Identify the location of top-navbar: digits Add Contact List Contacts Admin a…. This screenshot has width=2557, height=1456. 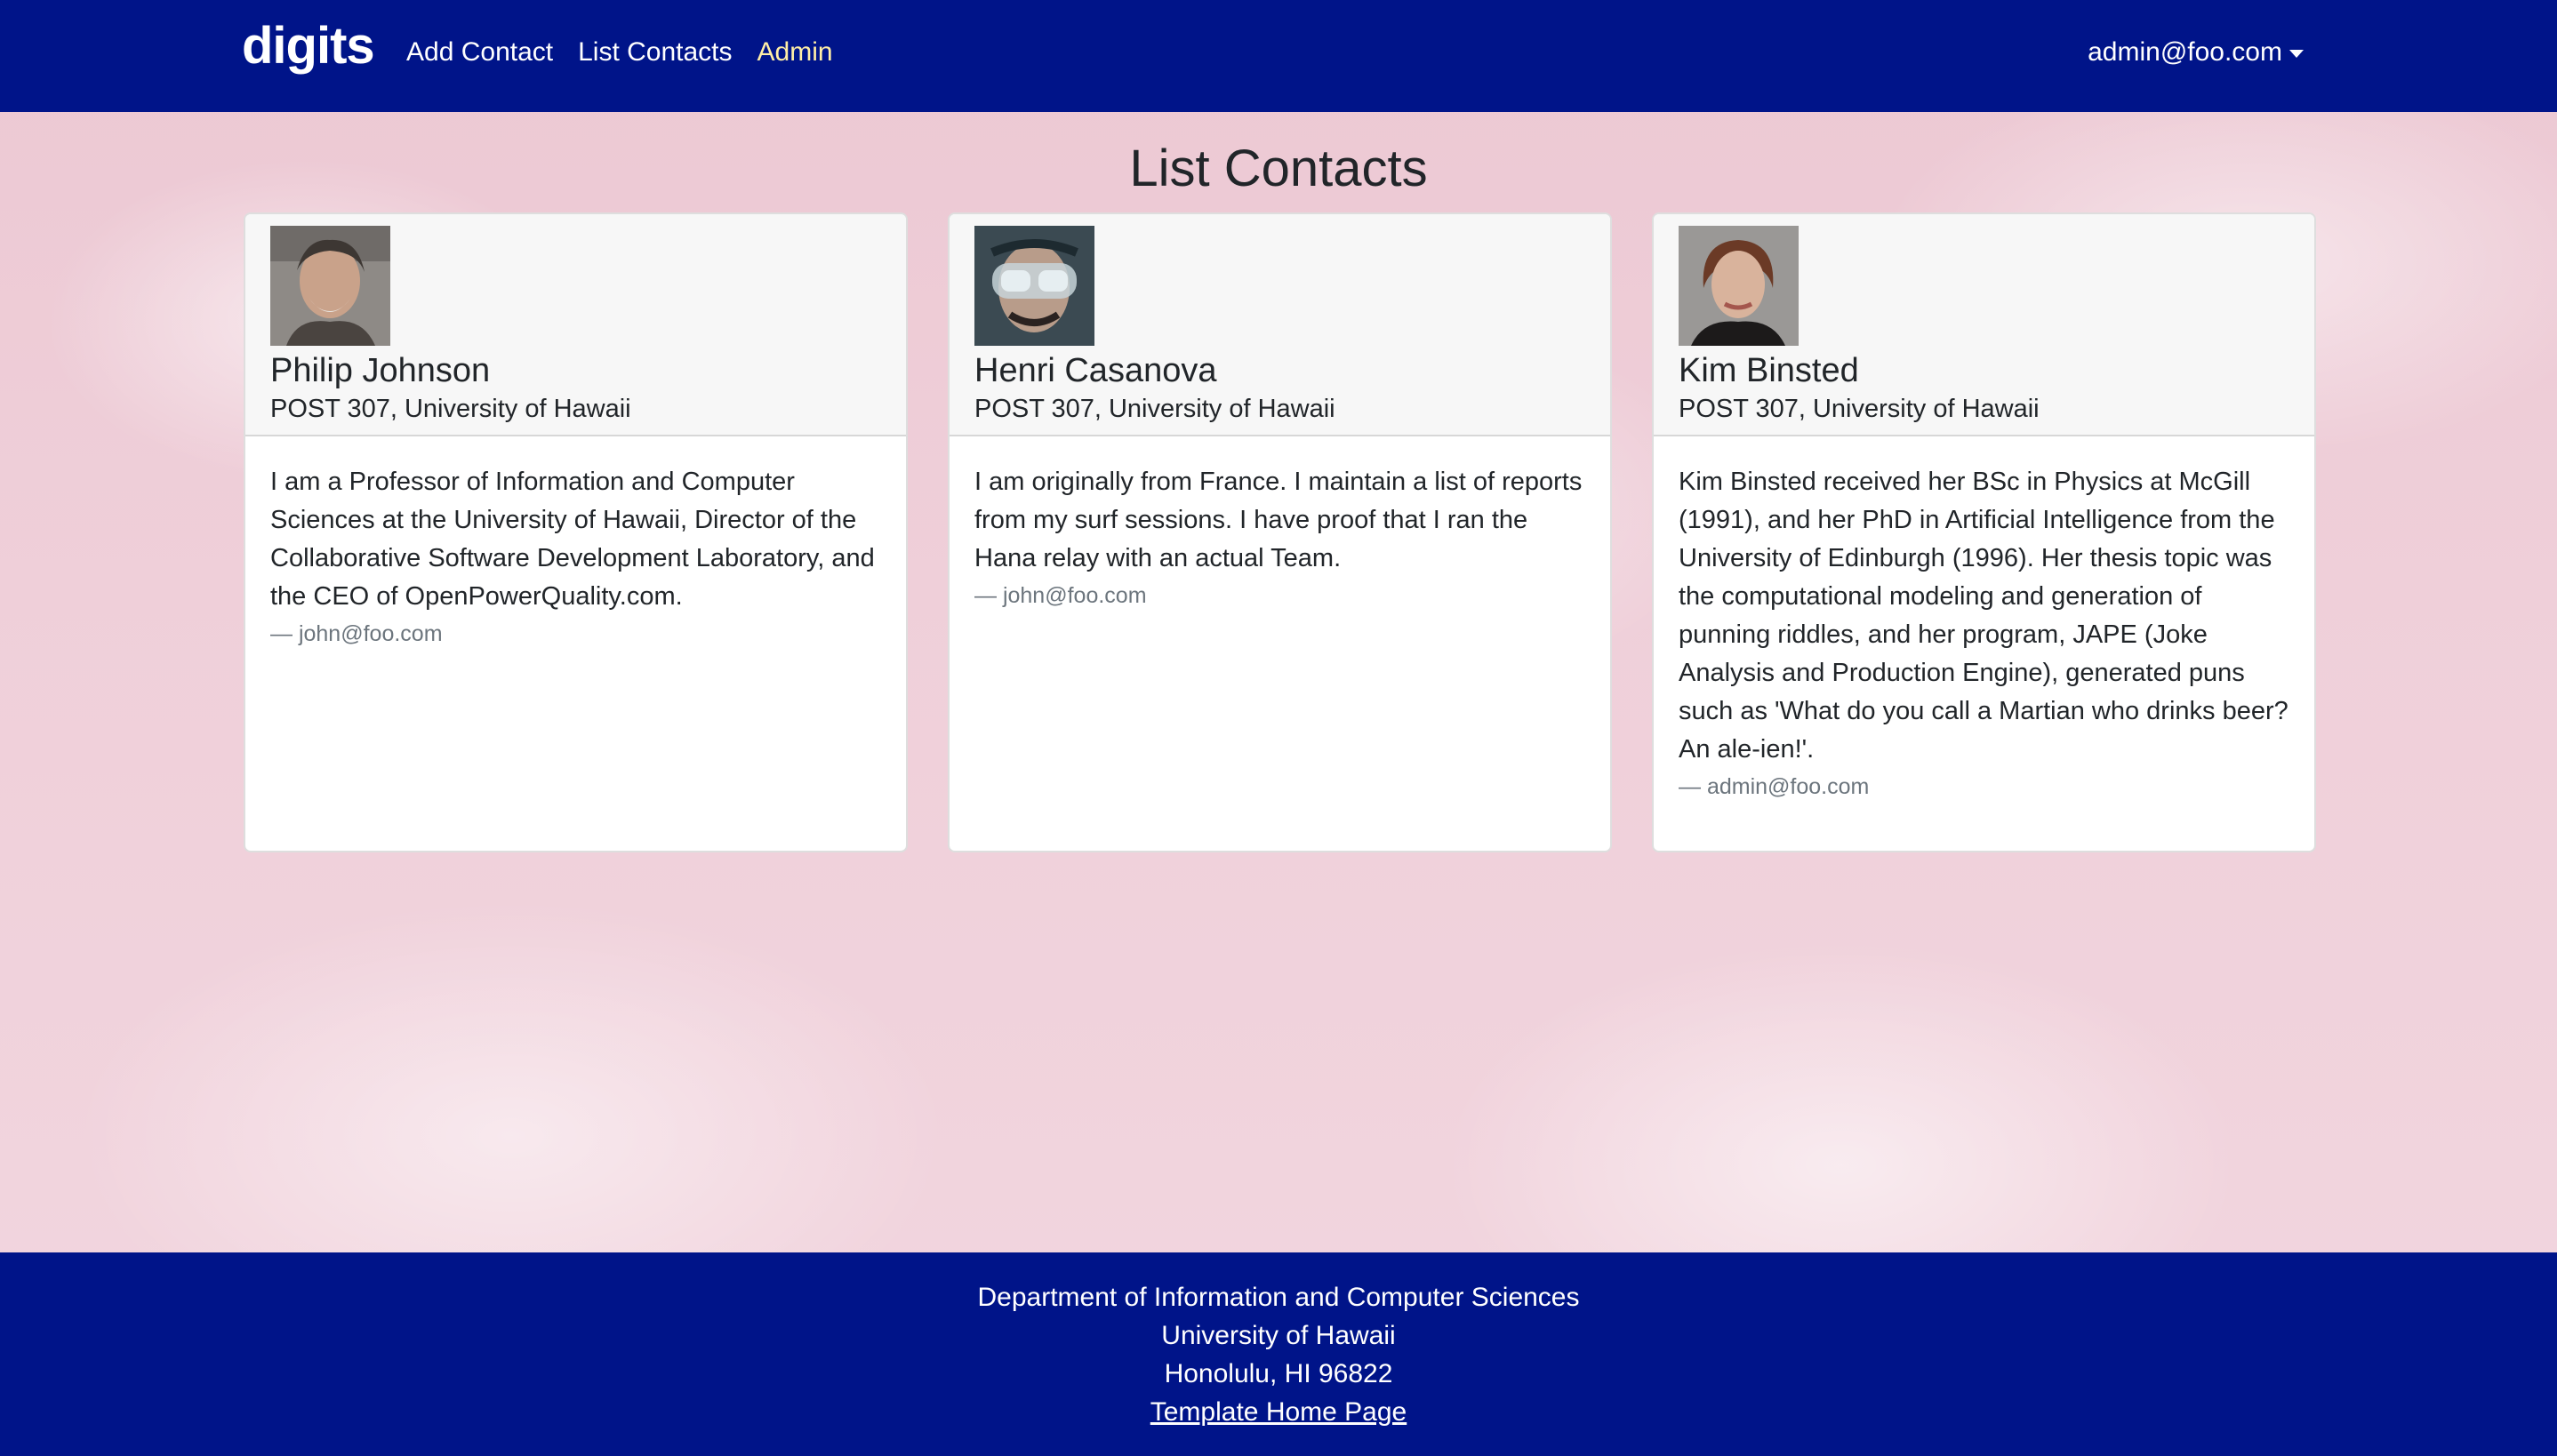
(1278, 56).